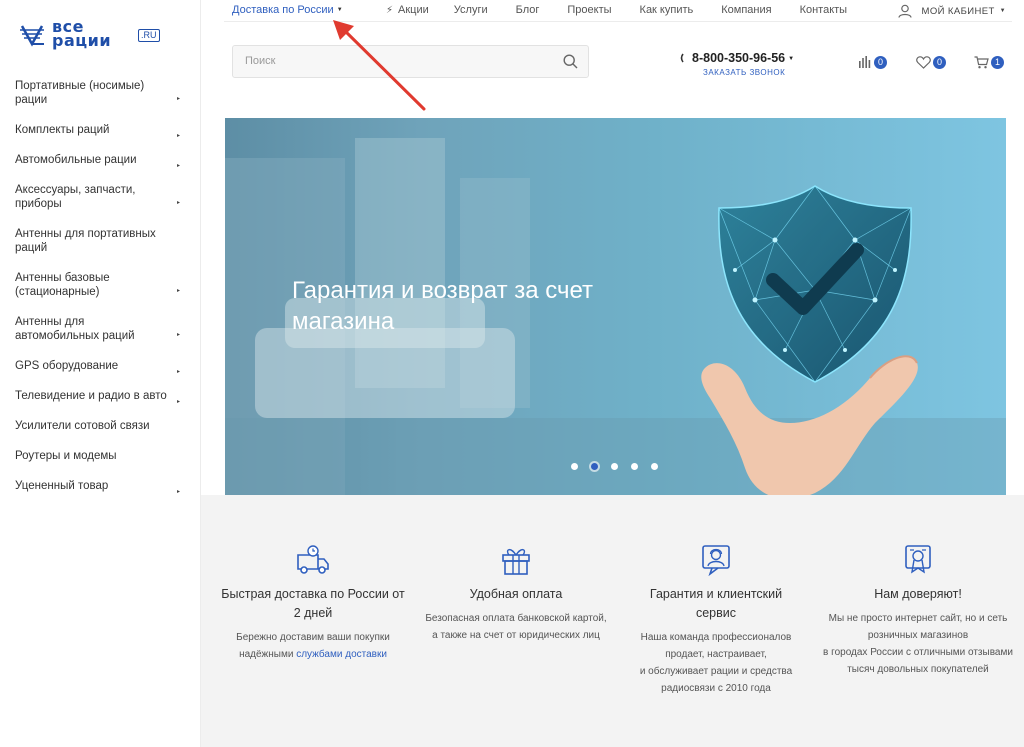  Describe the element at coordinates (570, 61) in the screenshot. I see `search-icon` at that location.